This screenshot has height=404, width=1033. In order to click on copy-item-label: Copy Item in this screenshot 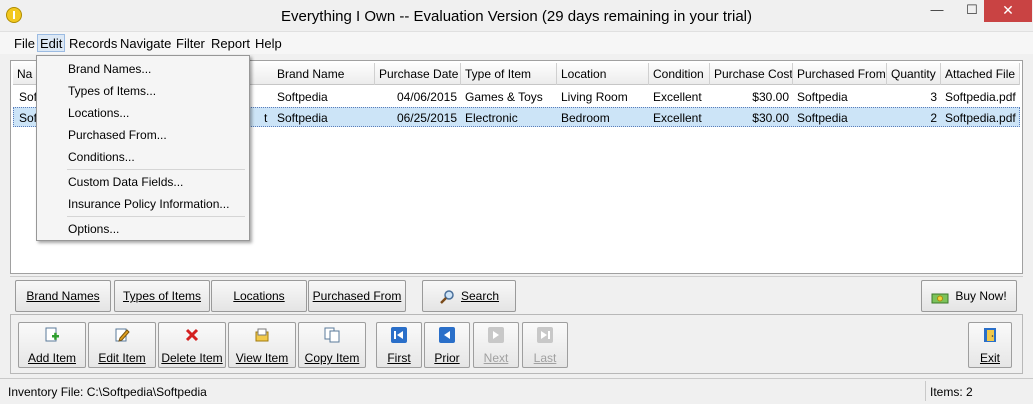, I will do `click(332, 358)`.